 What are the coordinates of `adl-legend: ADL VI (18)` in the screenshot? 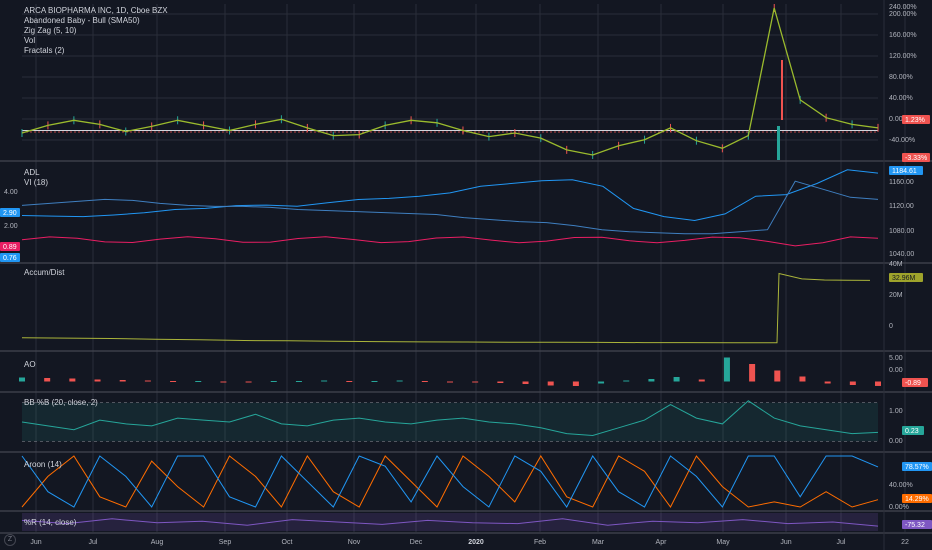 It's located at (36, 178).